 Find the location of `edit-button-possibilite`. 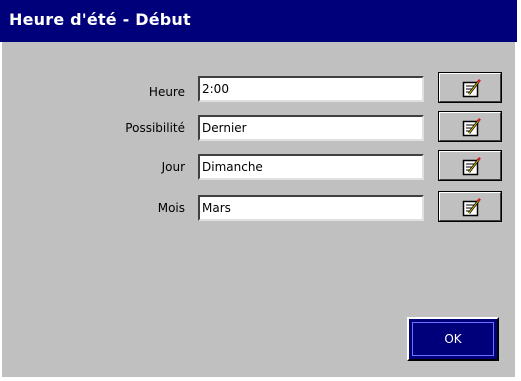

edit-button-possibilite is located at coordinates (470, 126).